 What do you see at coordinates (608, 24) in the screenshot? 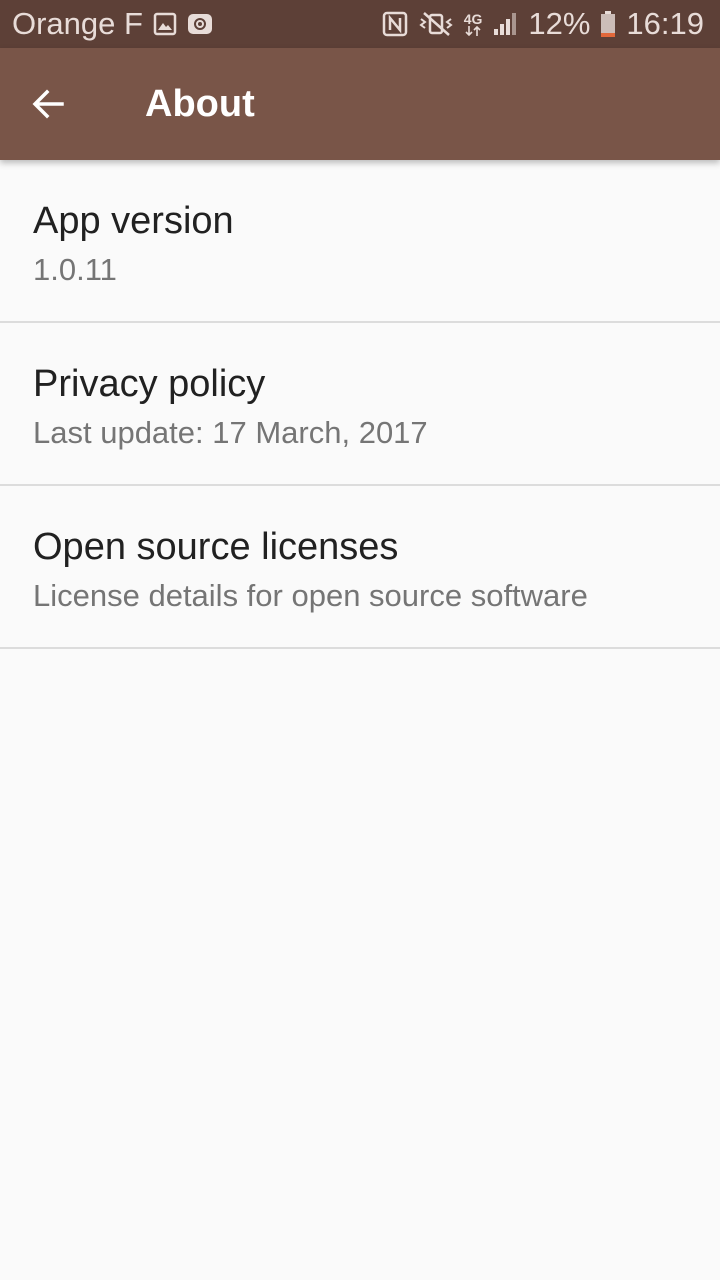
I see `battery-icon` at bounding box center [608, 24].